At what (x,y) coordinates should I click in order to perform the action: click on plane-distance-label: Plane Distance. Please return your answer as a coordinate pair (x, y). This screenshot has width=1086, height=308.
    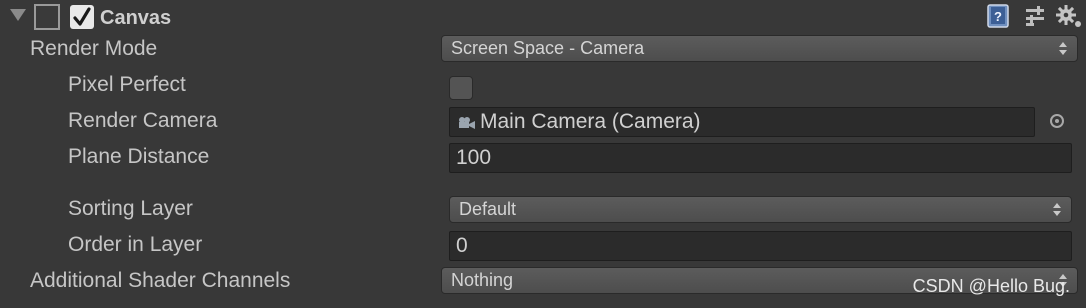
    Looking at the image, I should click on (139, 156).